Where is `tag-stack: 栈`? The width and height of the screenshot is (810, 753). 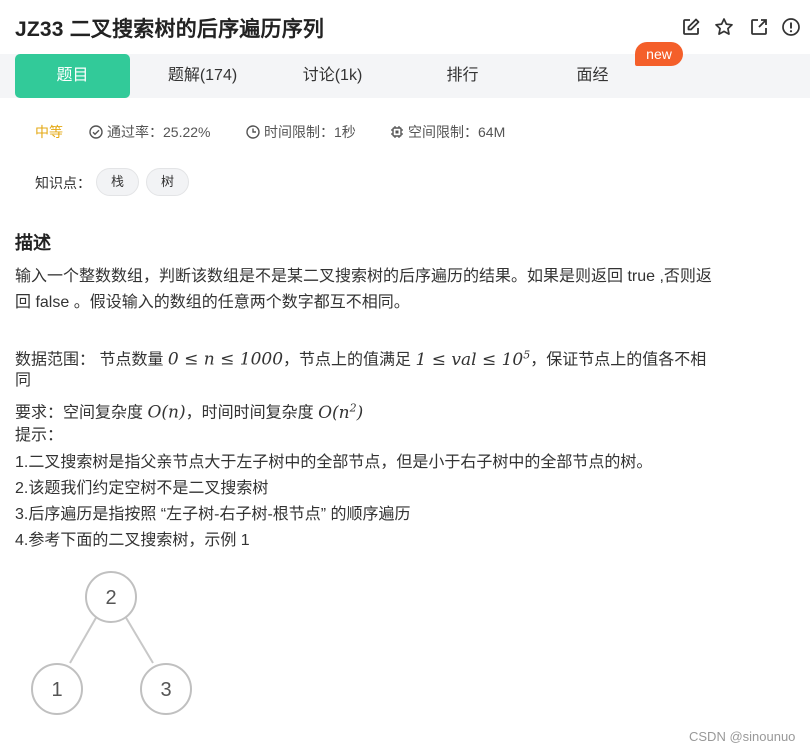 tag-stack: 栈 is located at coordinates (118, 182).